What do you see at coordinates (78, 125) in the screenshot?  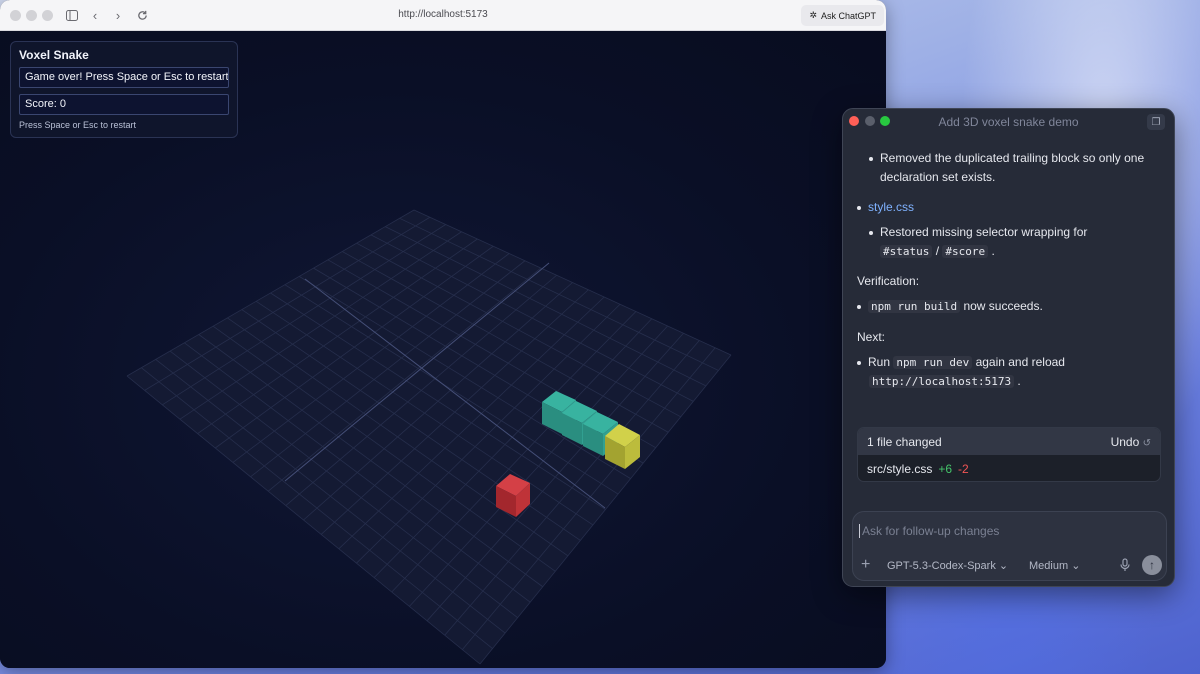 I see `restart-hint: Press Space or Esc to restart` at bounding box center [78, 125].